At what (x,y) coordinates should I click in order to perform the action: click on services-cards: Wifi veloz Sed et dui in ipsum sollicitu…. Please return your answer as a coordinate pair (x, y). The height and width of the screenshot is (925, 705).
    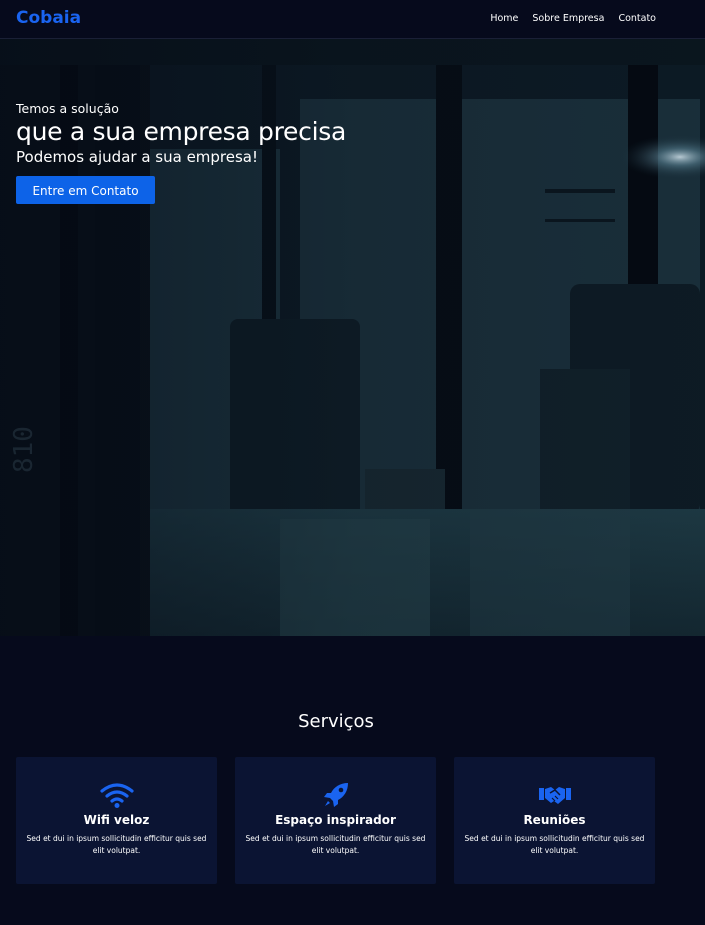
    Looking at the image, I should click on (335, 820).